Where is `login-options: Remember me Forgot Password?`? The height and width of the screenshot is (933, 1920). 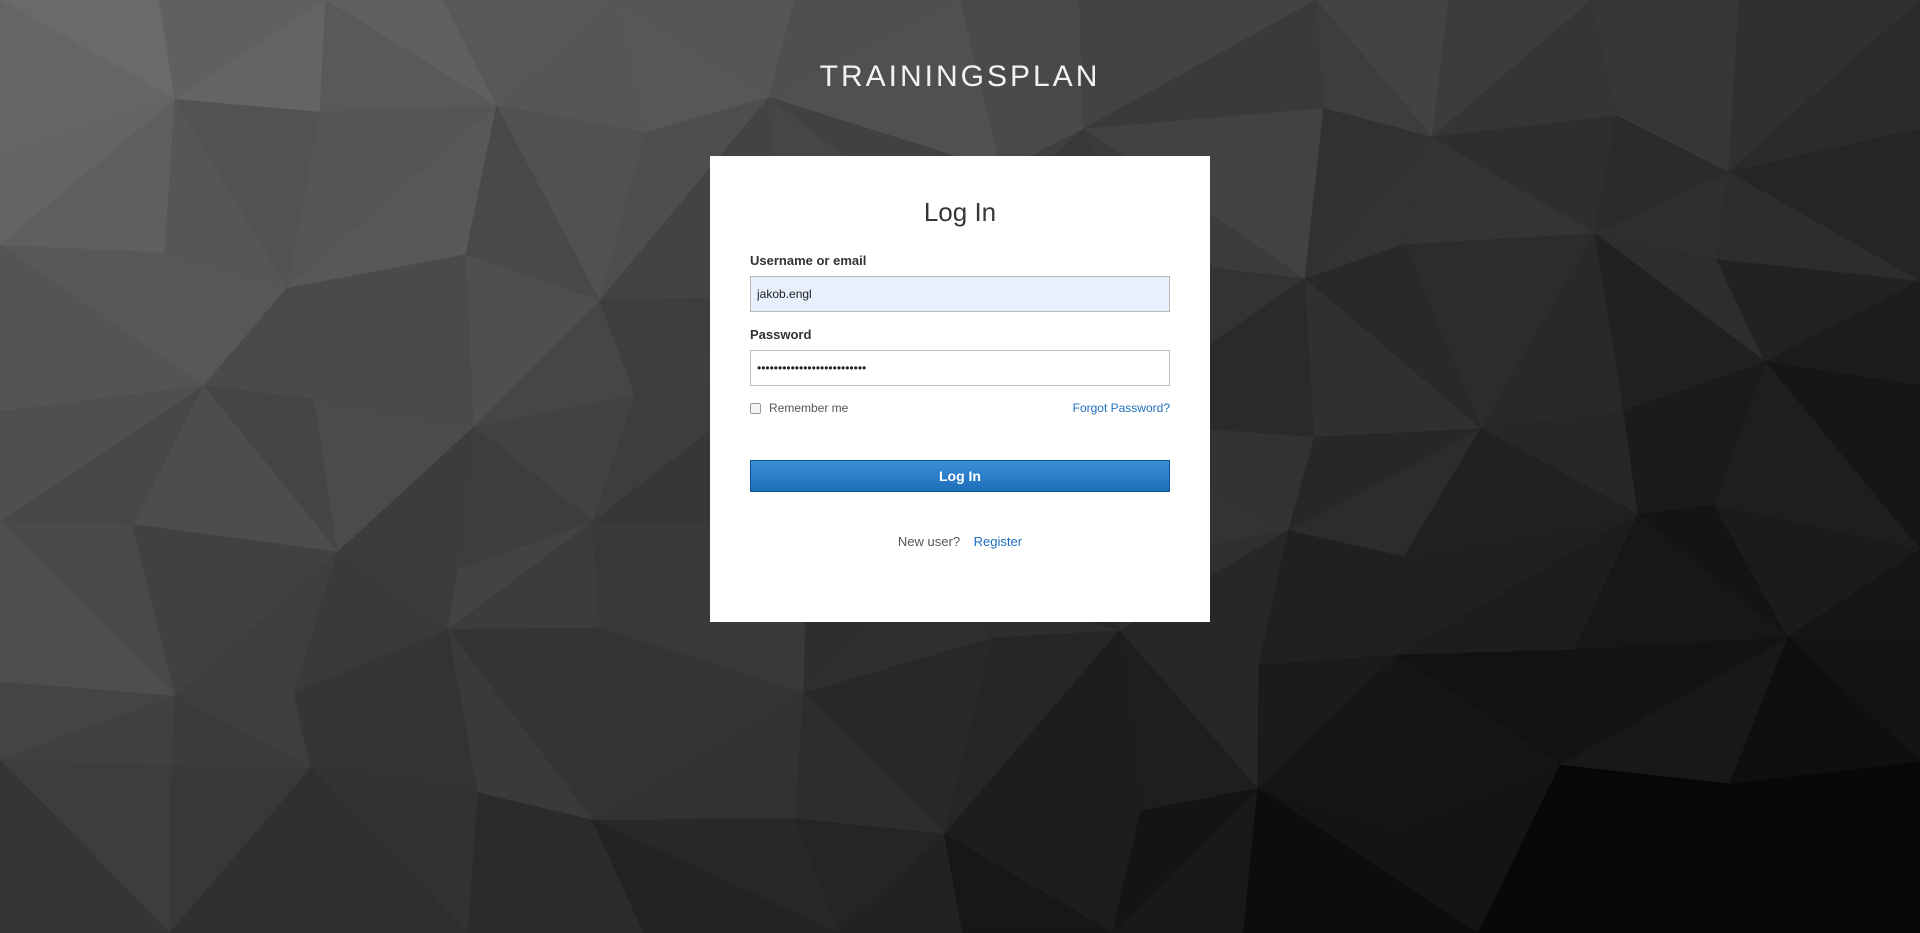
login-options: Remember me Forgot Password? is located at coordinates (960, 408).